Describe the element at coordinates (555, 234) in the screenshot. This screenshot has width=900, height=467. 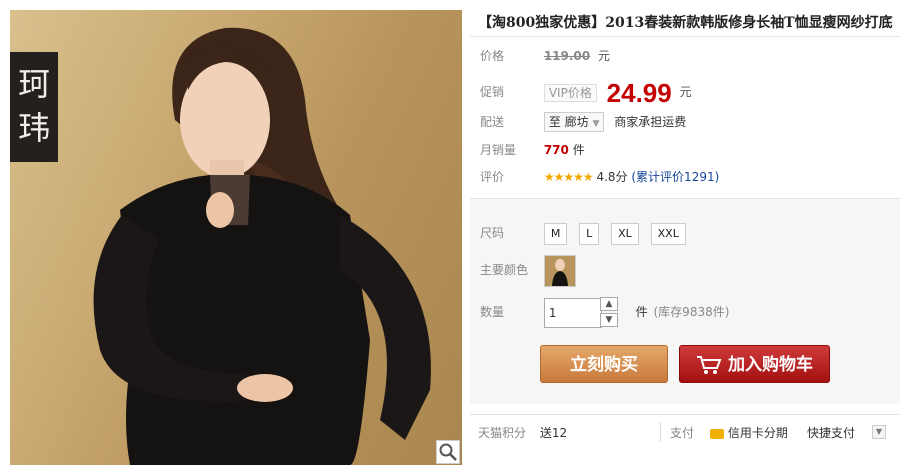
I see `size-option-m: M` at that location.